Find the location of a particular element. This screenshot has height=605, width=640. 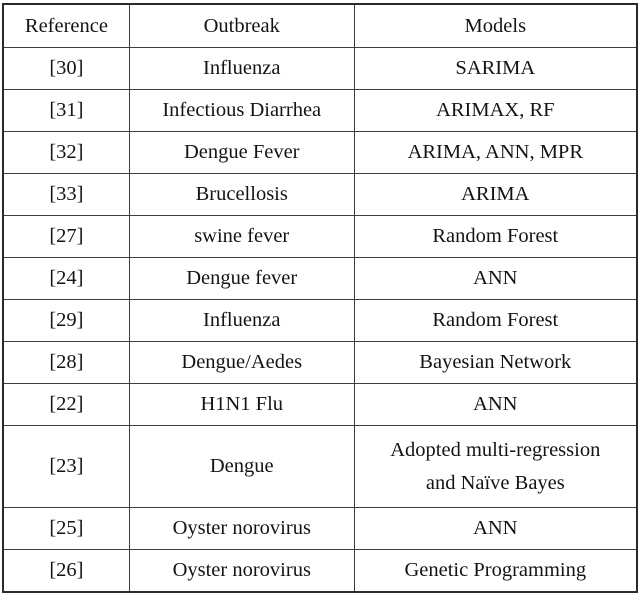

table-cell-outbreak: Dengue is located at coordinates (241, 466).